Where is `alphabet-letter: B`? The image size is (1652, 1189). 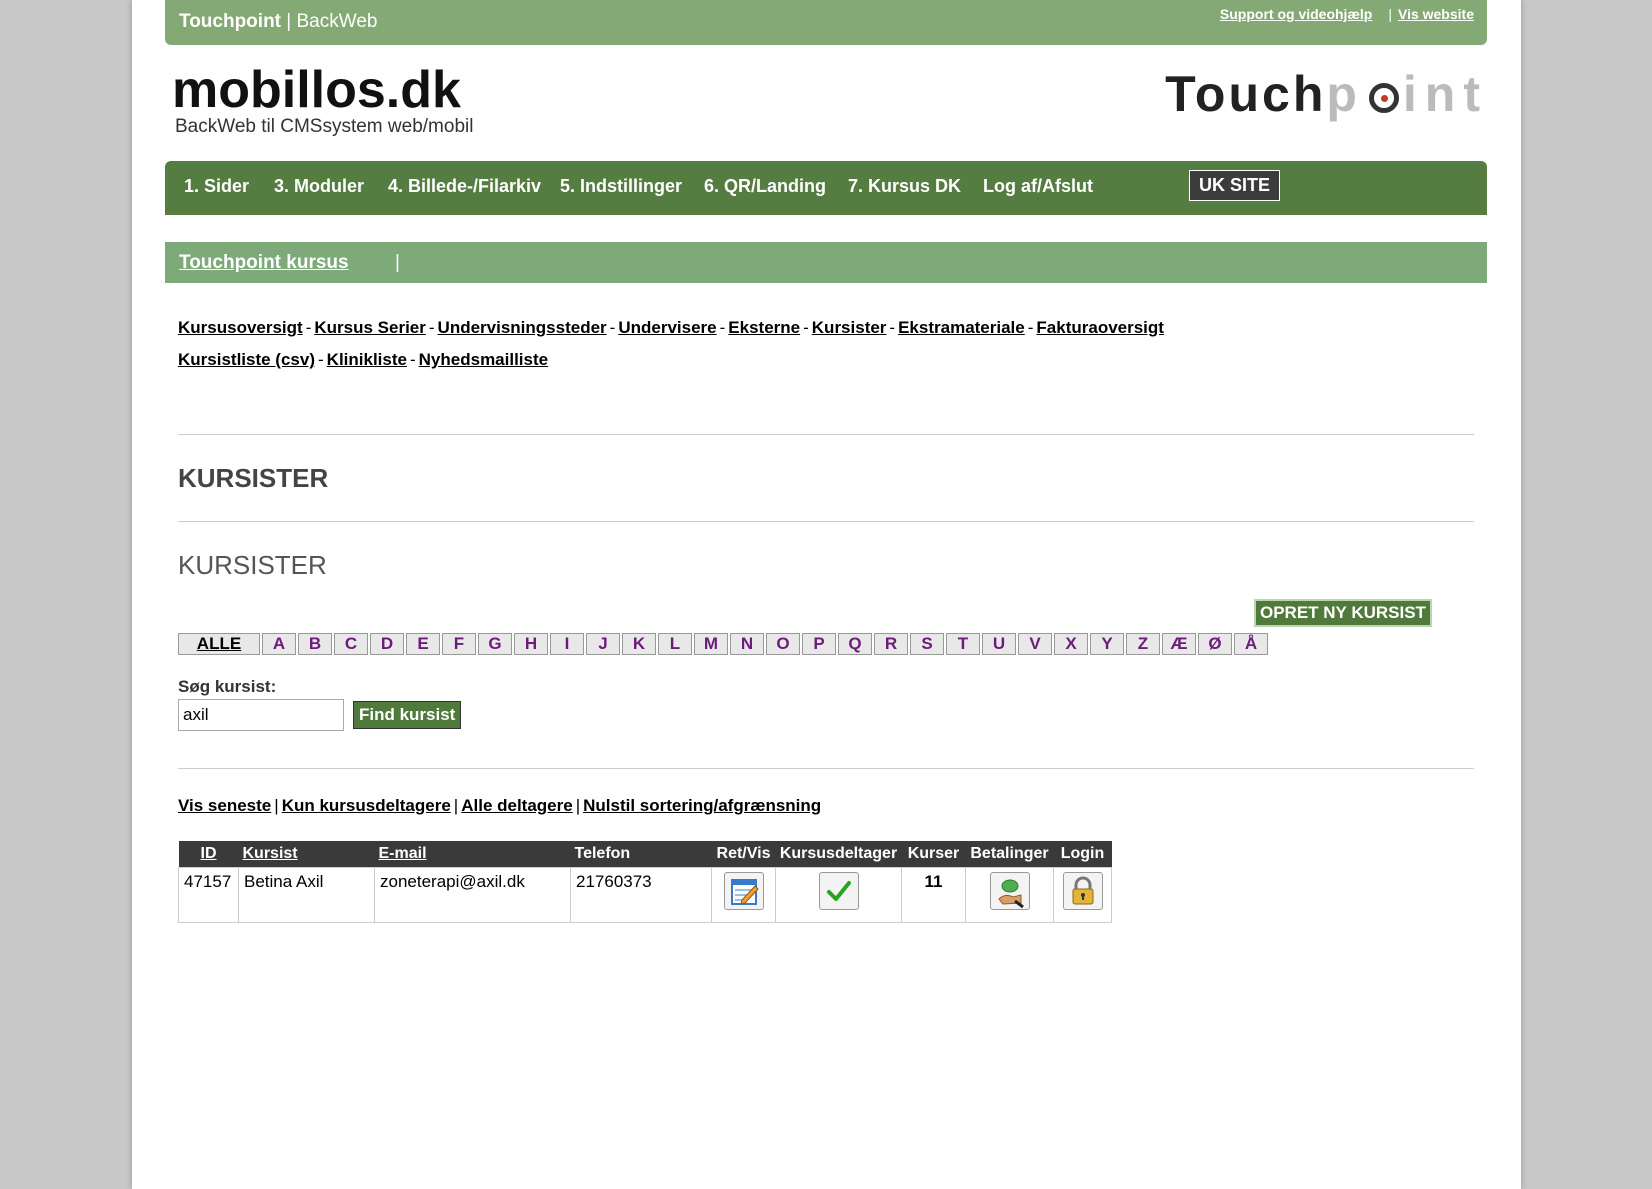 alphabet-letter: B is located at coordinates (315, 644).